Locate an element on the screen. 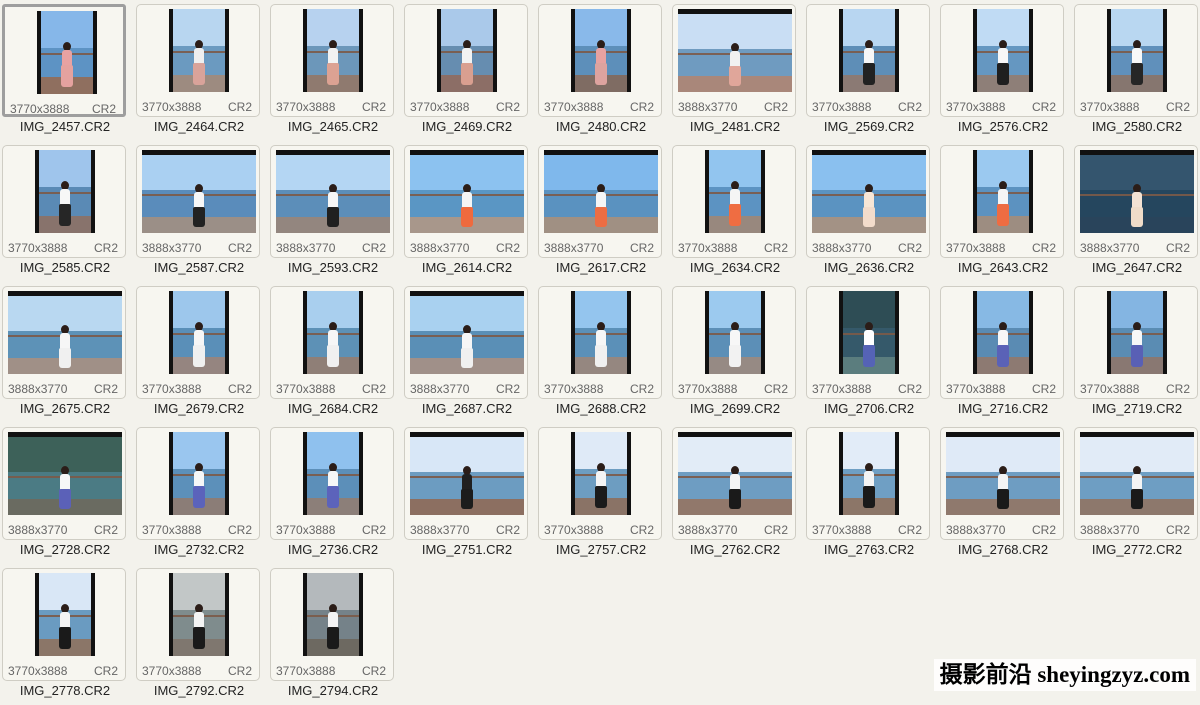 The height and width of the screenshot is (705, 1200). file-thumbnail-tile: 3770x3888 CR2 IMG_2585.CR2 is located at coordinates (67, 211).